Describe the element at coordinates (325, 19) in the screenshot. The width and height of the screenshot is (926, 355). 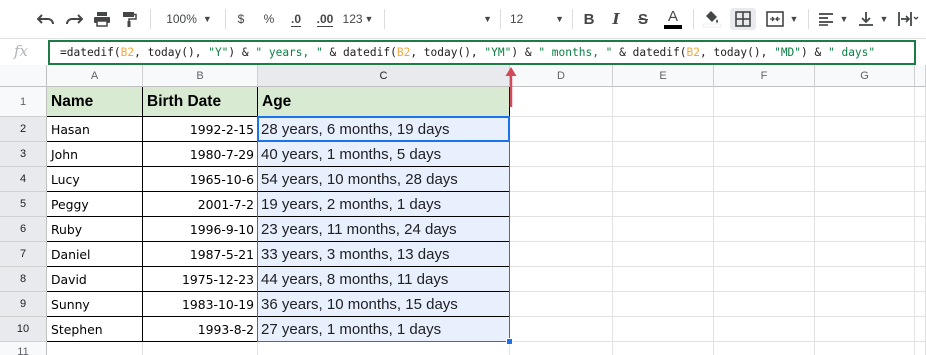
I see `increase-decimal-button: .00` at that location.